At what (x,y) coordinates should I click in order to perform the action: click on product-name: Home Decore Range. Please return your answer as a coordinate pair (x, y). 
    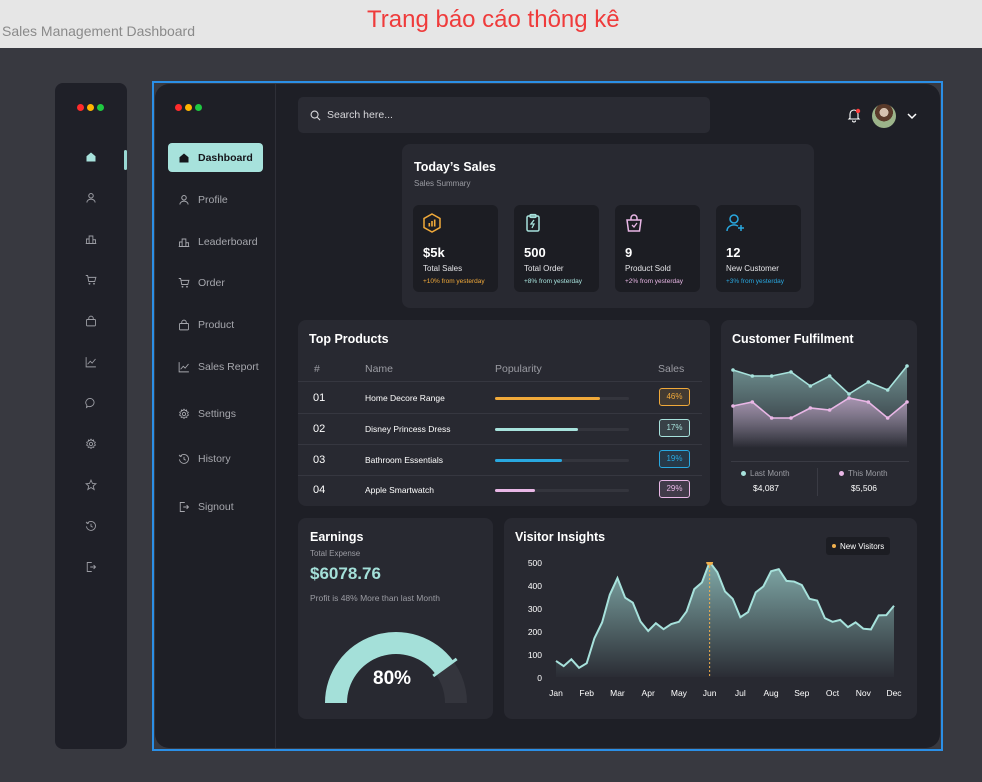
    Looking at the image, I should click on (405, 398).